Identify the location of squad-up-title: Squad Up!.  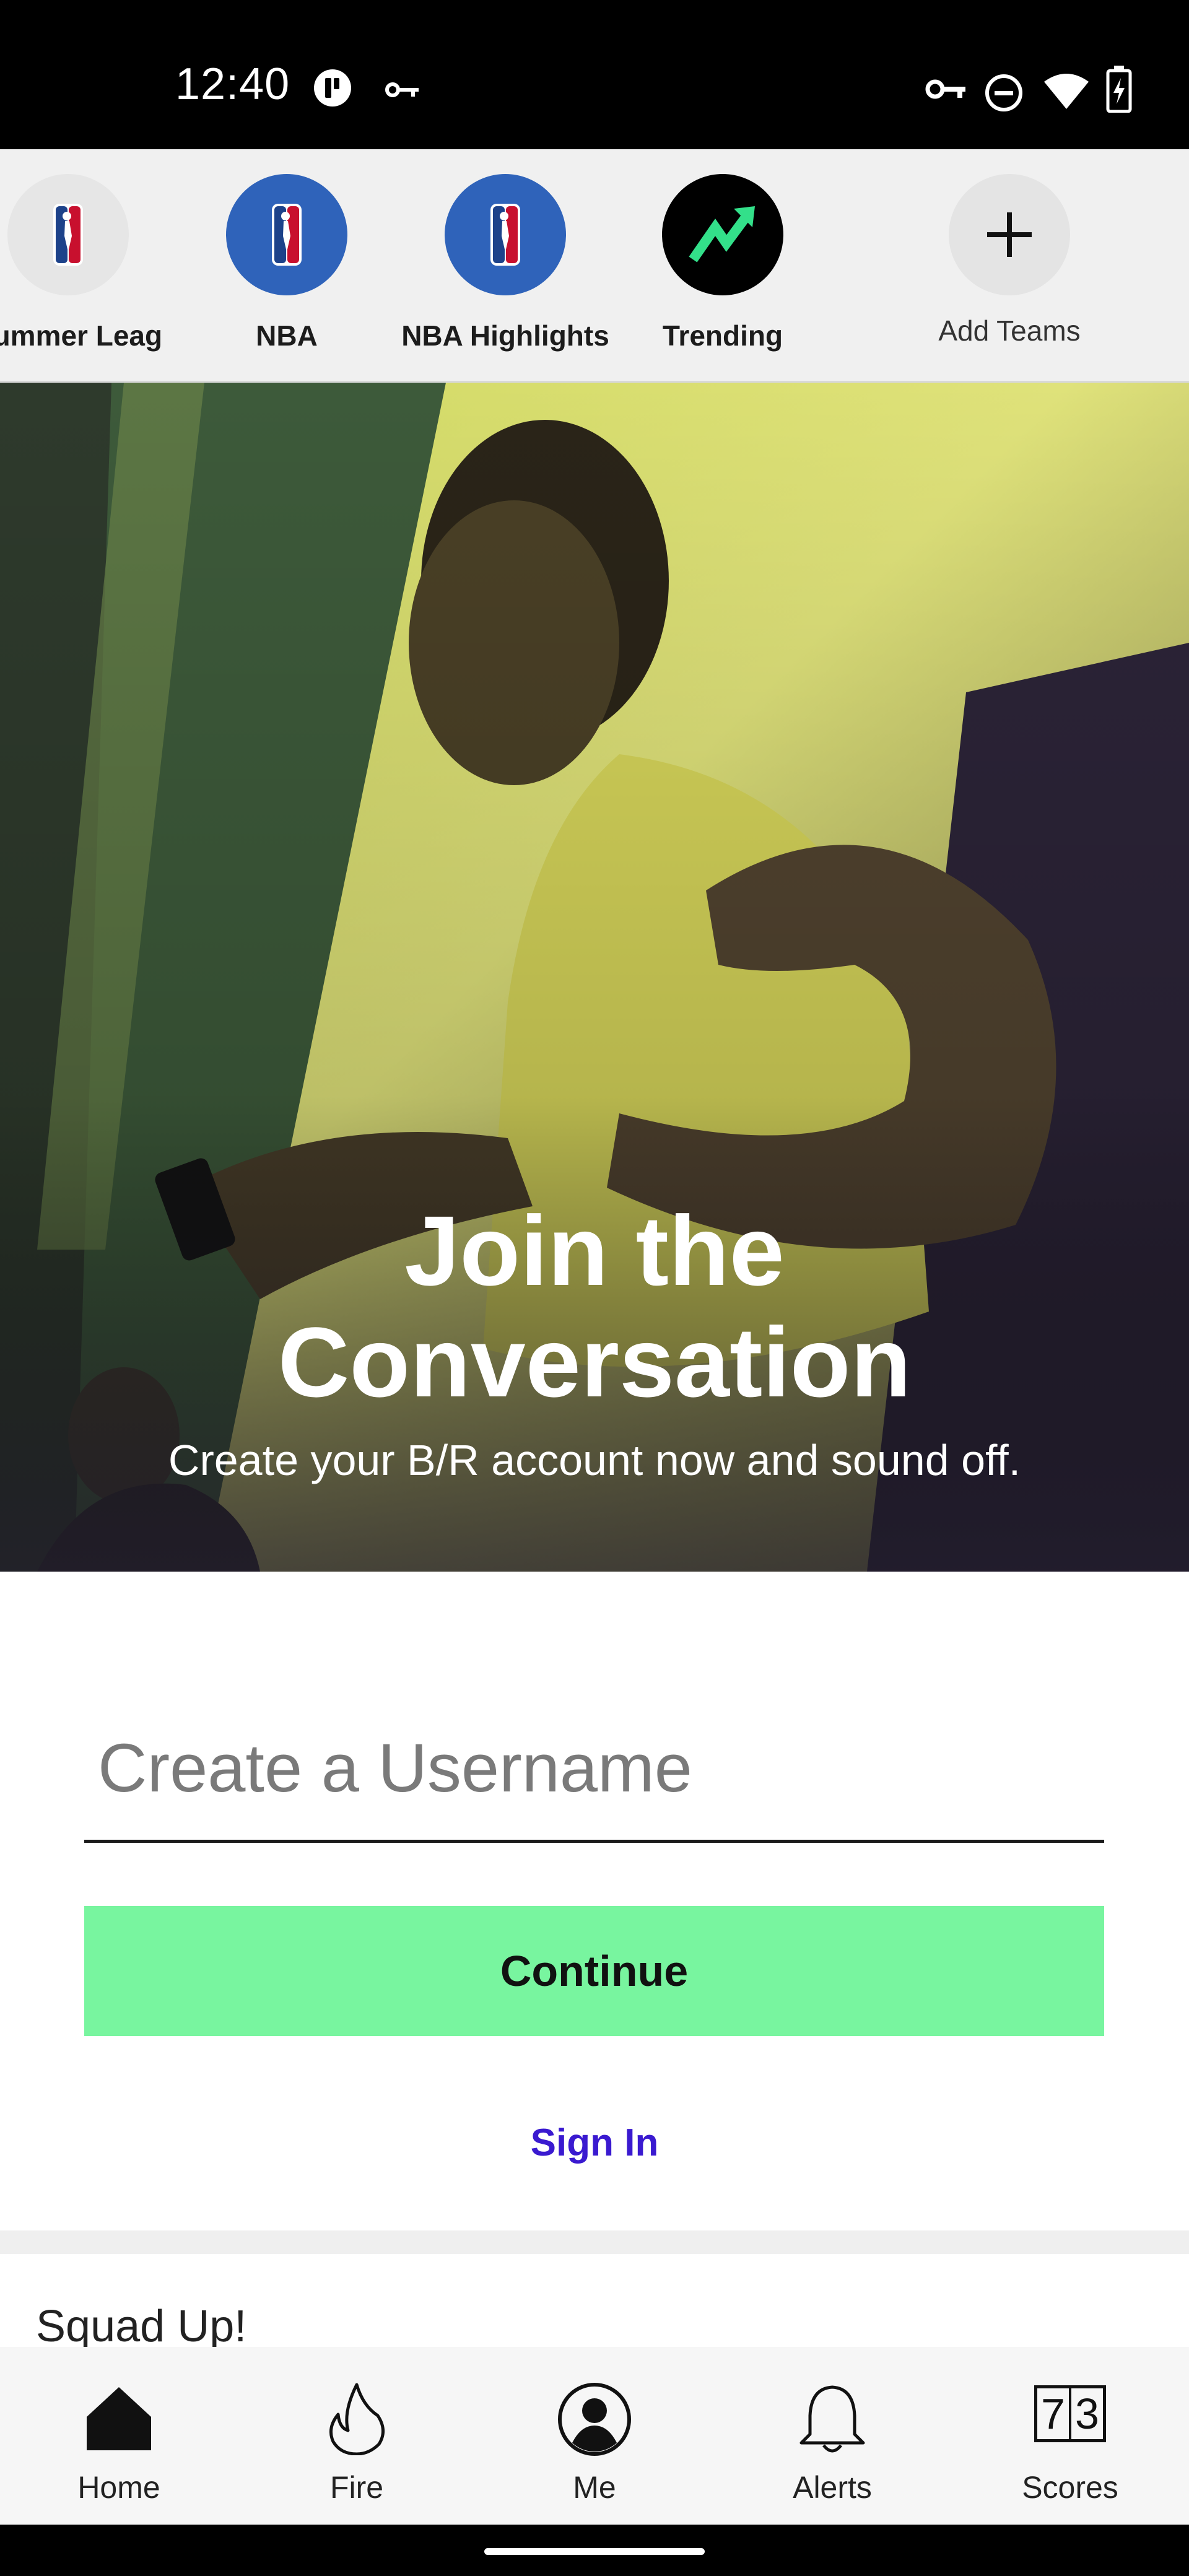
(141, 2326).